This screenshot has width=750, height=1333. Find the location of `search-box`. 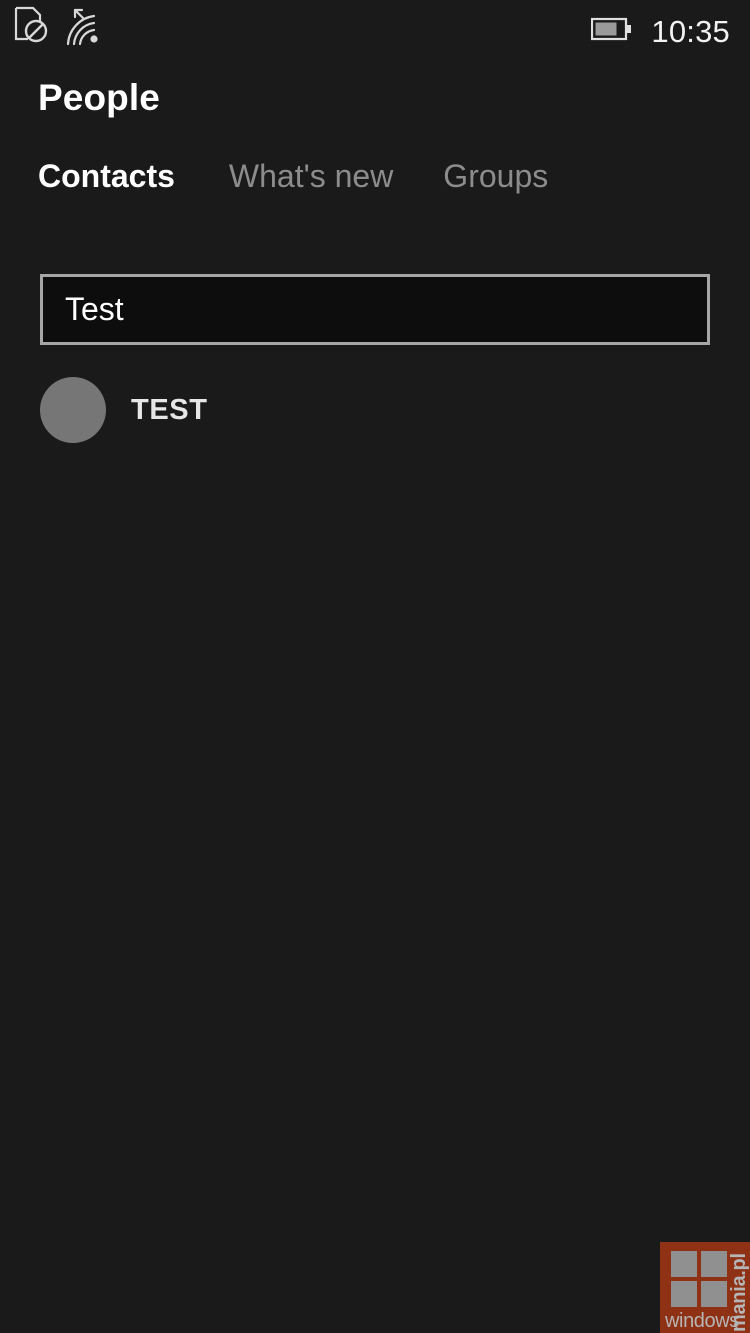

search-box is located at coordinates (375, 309).